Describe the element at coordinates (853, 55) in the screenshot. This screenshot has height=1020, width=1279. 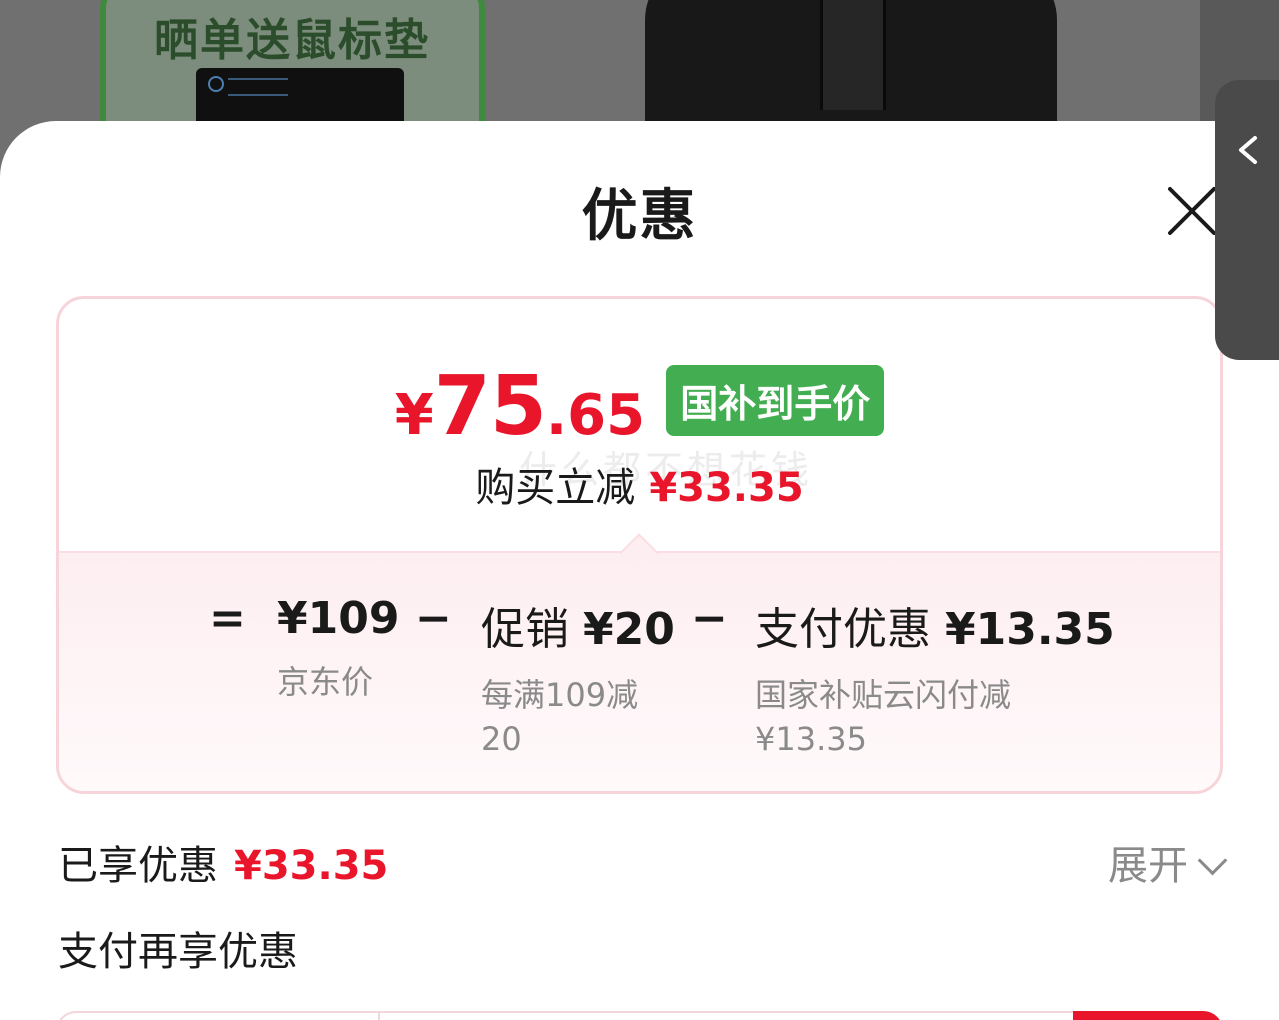
I see `mouse-wheel` at that location.